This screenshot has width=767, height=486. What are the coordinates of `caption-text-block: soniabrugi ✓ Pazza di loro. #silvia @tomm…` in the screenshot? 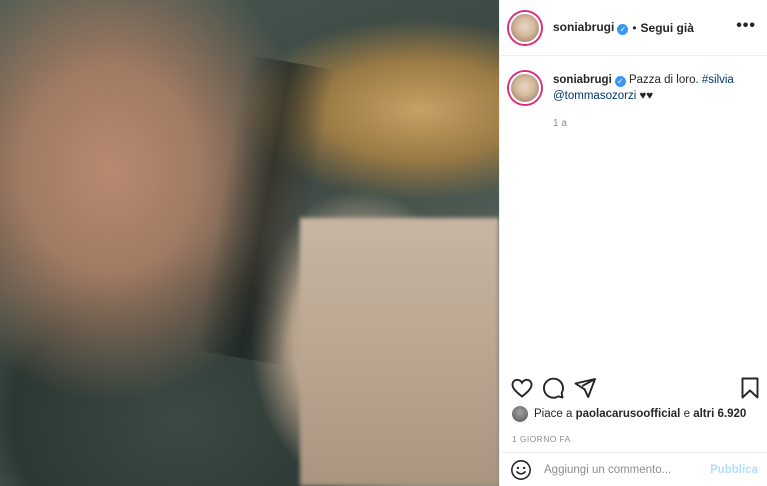 It's located at (653, 102).